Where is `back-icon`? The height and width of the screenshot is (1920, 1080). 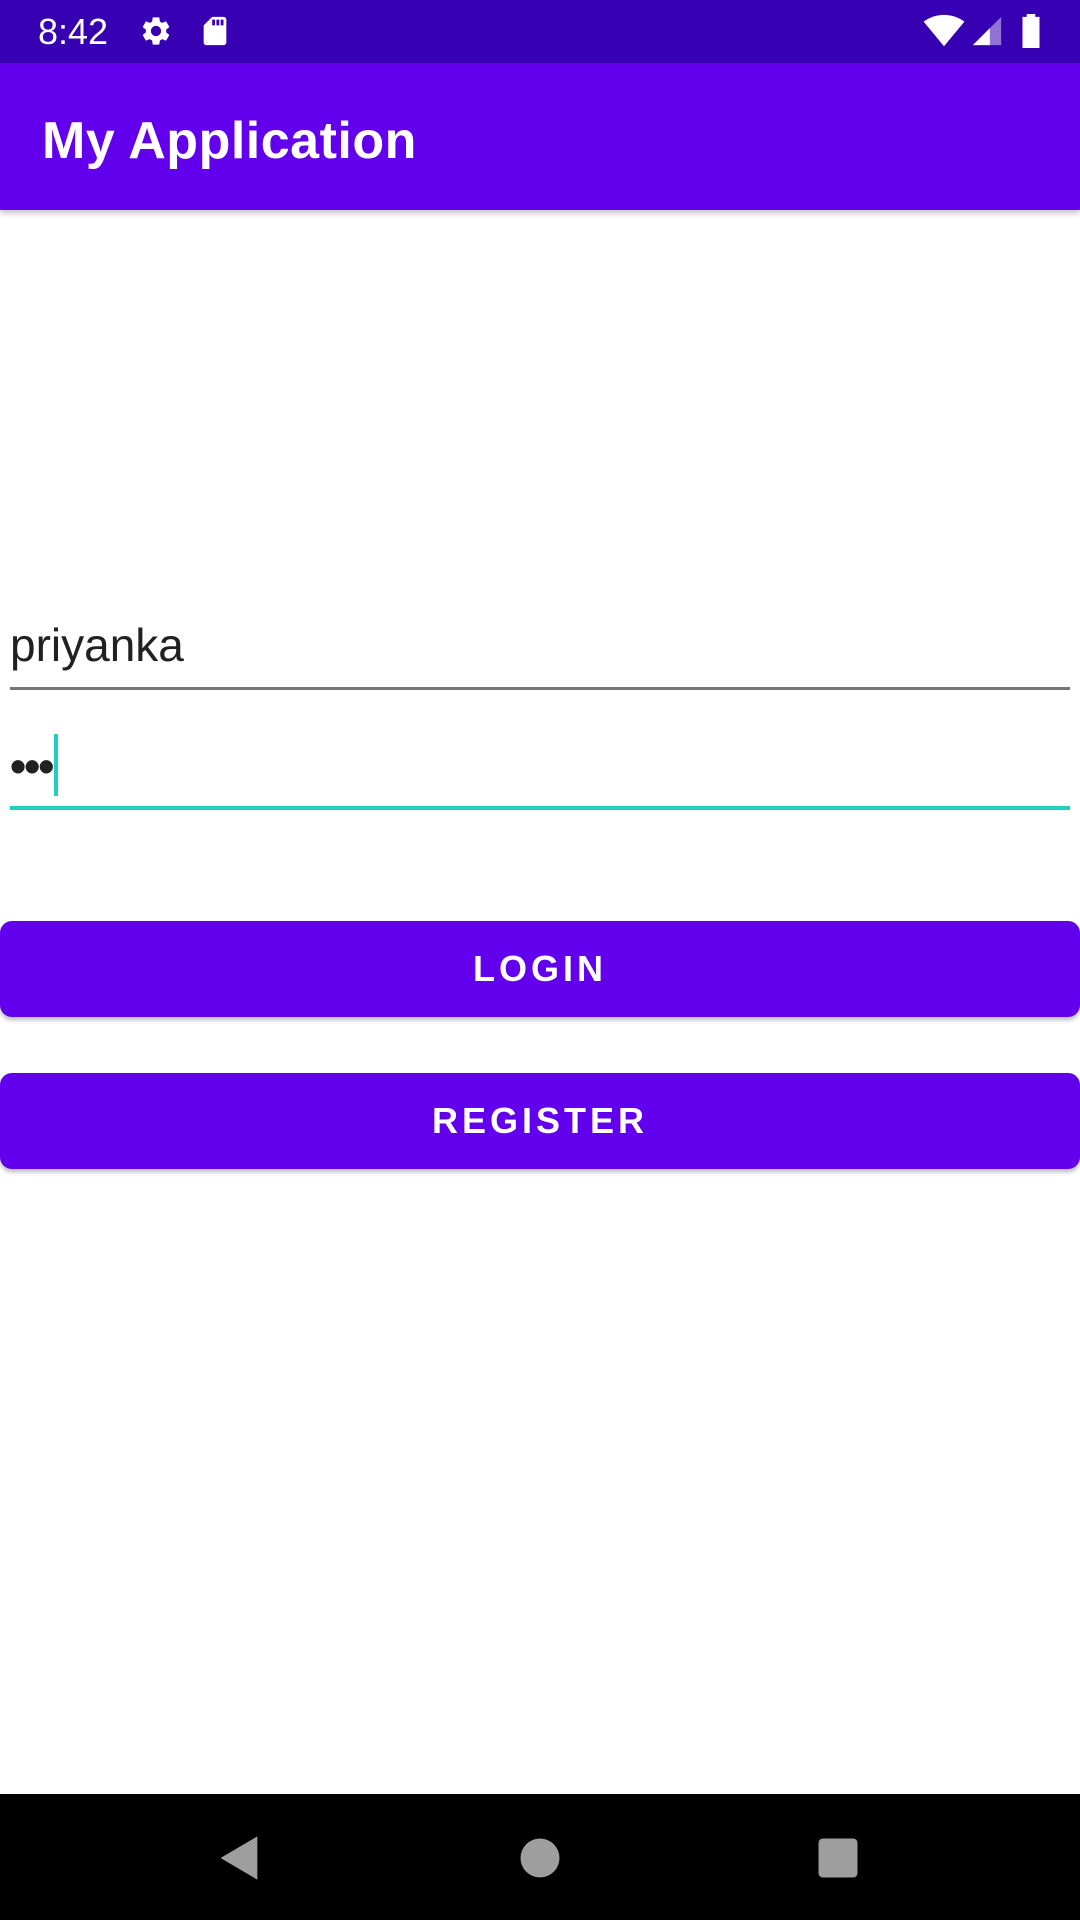 back-icon is located at coordinates (240, 1858).